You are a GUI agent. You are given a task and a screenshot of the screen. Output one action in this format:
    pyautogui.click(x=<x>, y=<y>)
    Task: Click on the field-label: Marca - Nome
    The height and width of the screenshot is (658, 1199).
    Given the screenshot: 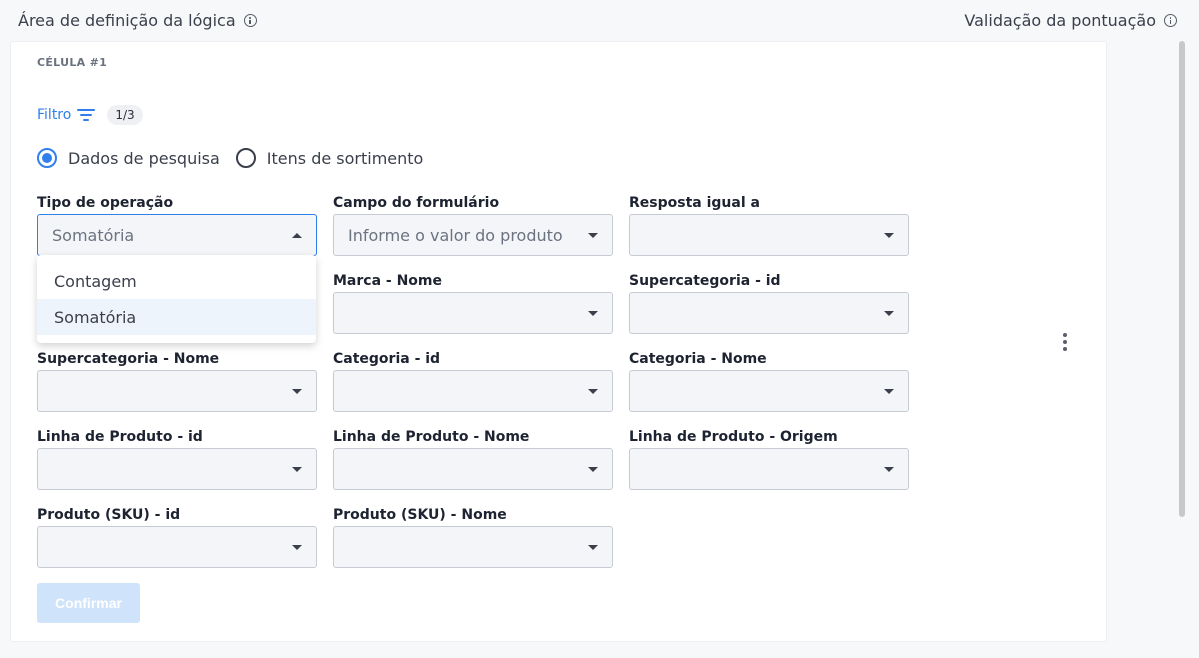 What is the action you would take?
    pyautogui.click(x=388, y=281)
    